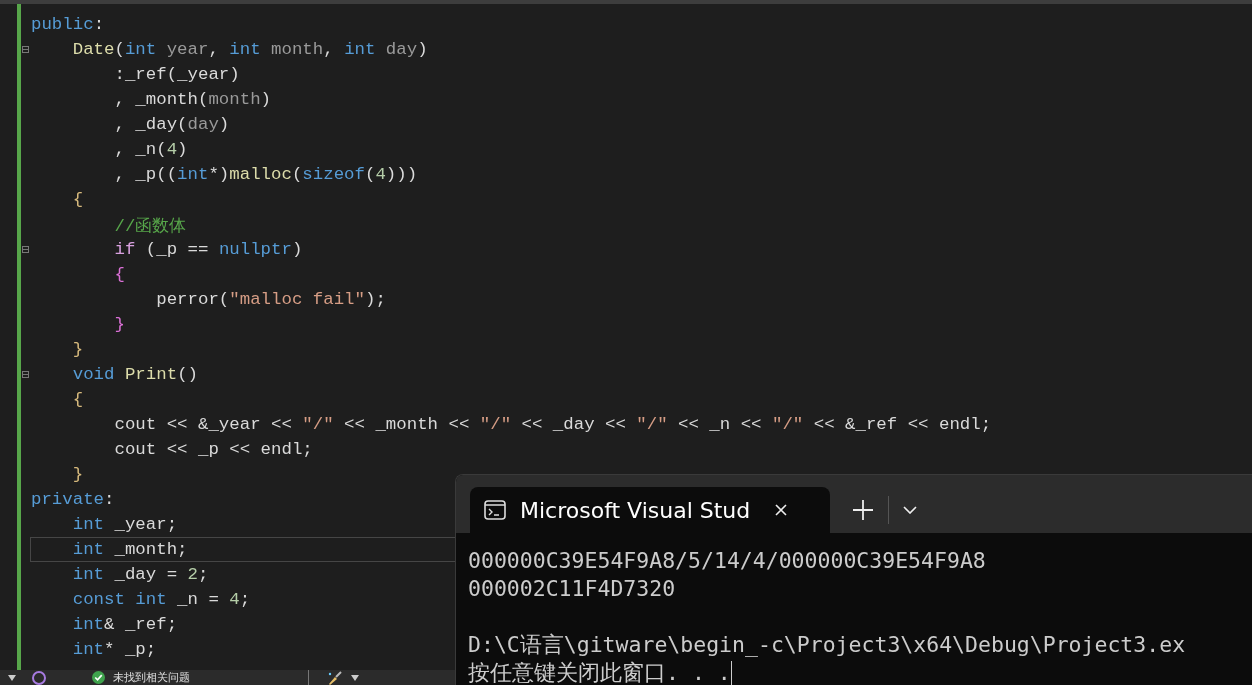 The width and height of the screenshot is (1252, 685). What do you see at coordinates (781, 510) in the screenshot?
I see `close-icon` at bounding box center [781, 510].